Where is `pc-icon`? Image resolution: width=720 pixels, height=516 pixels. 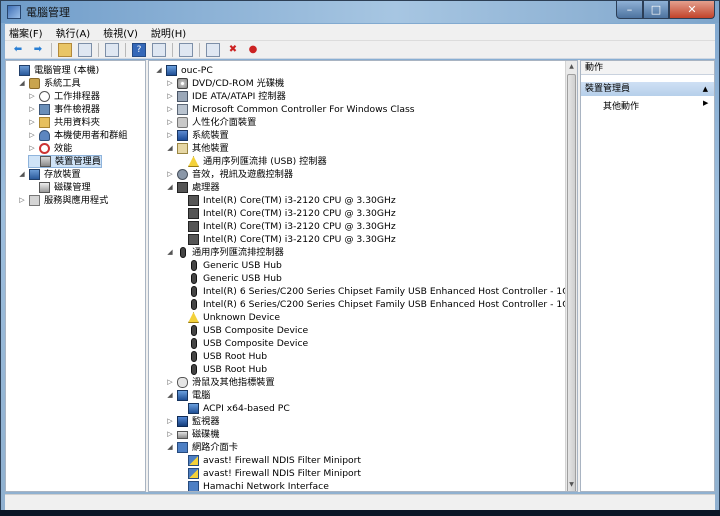
pc-icon is located at coordinates (182, 395).